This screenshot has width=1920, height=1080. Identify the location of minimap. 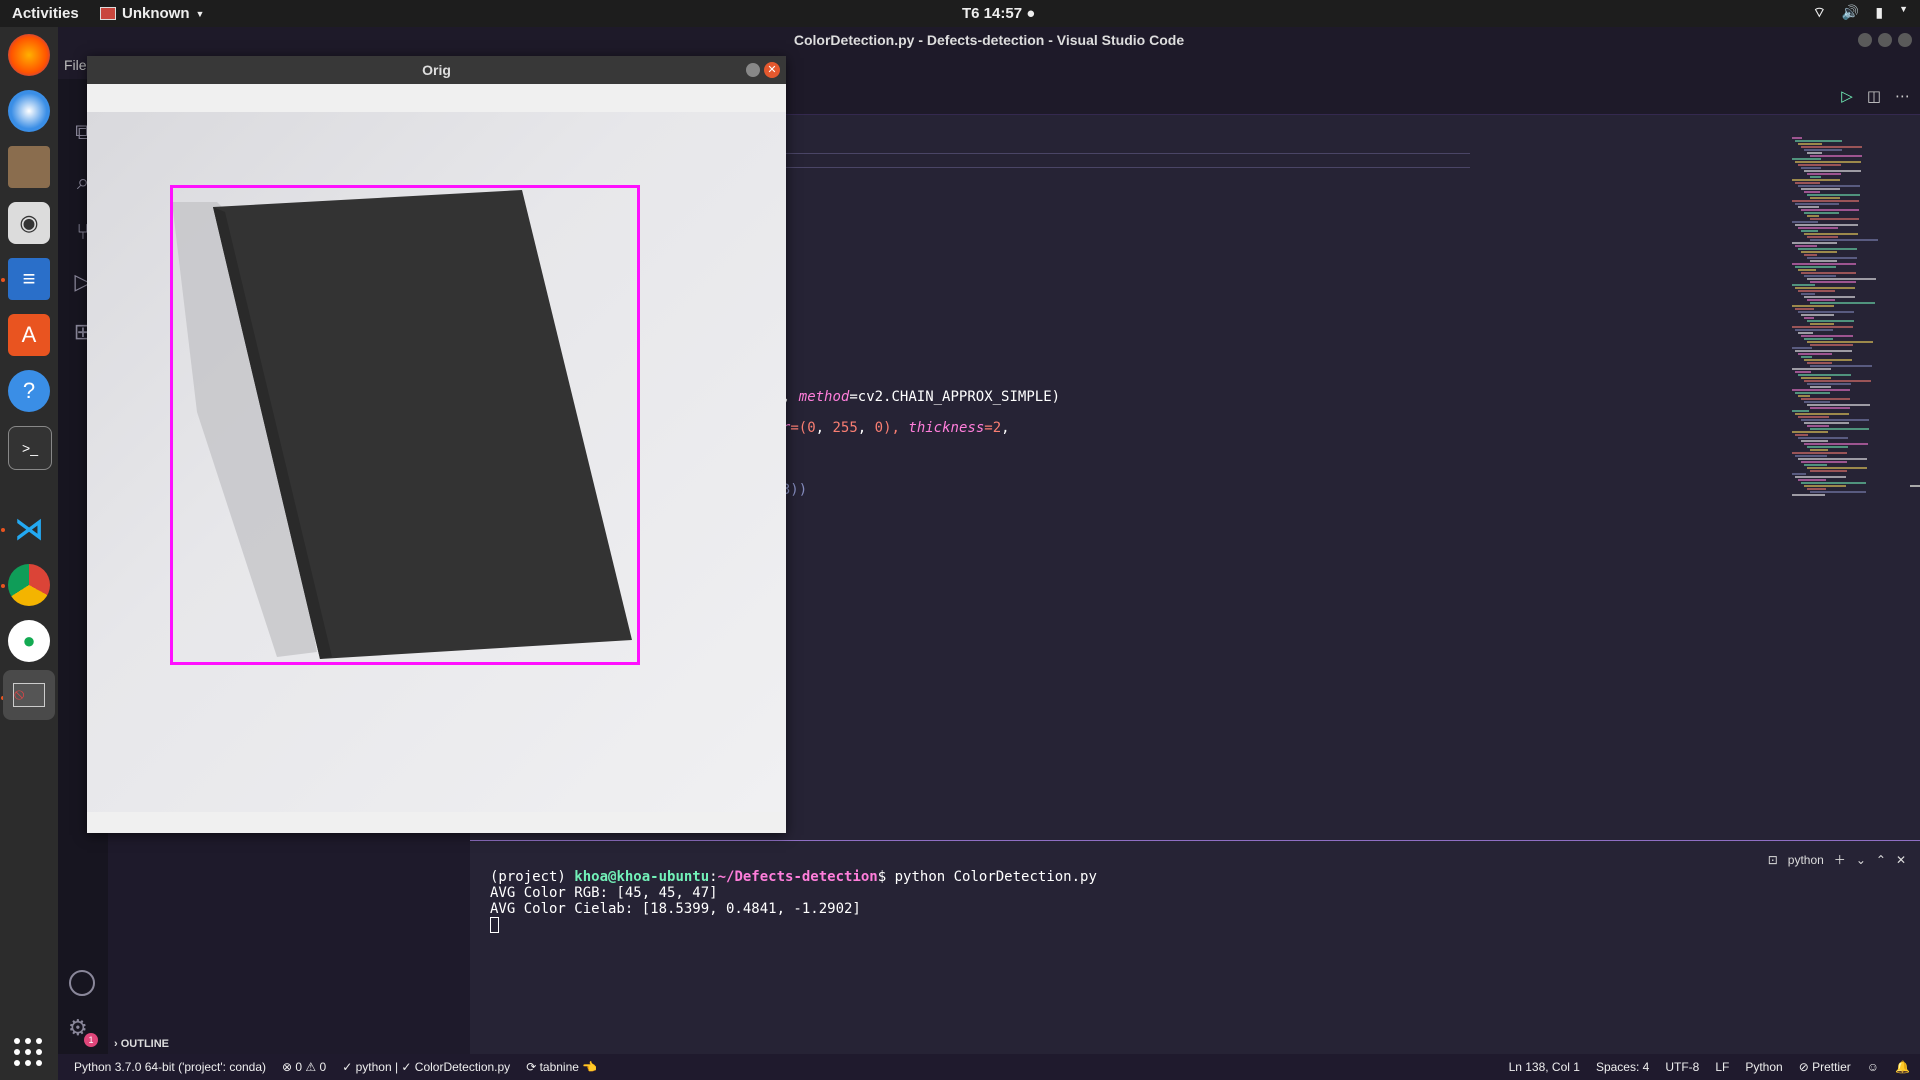
(1843, 322).